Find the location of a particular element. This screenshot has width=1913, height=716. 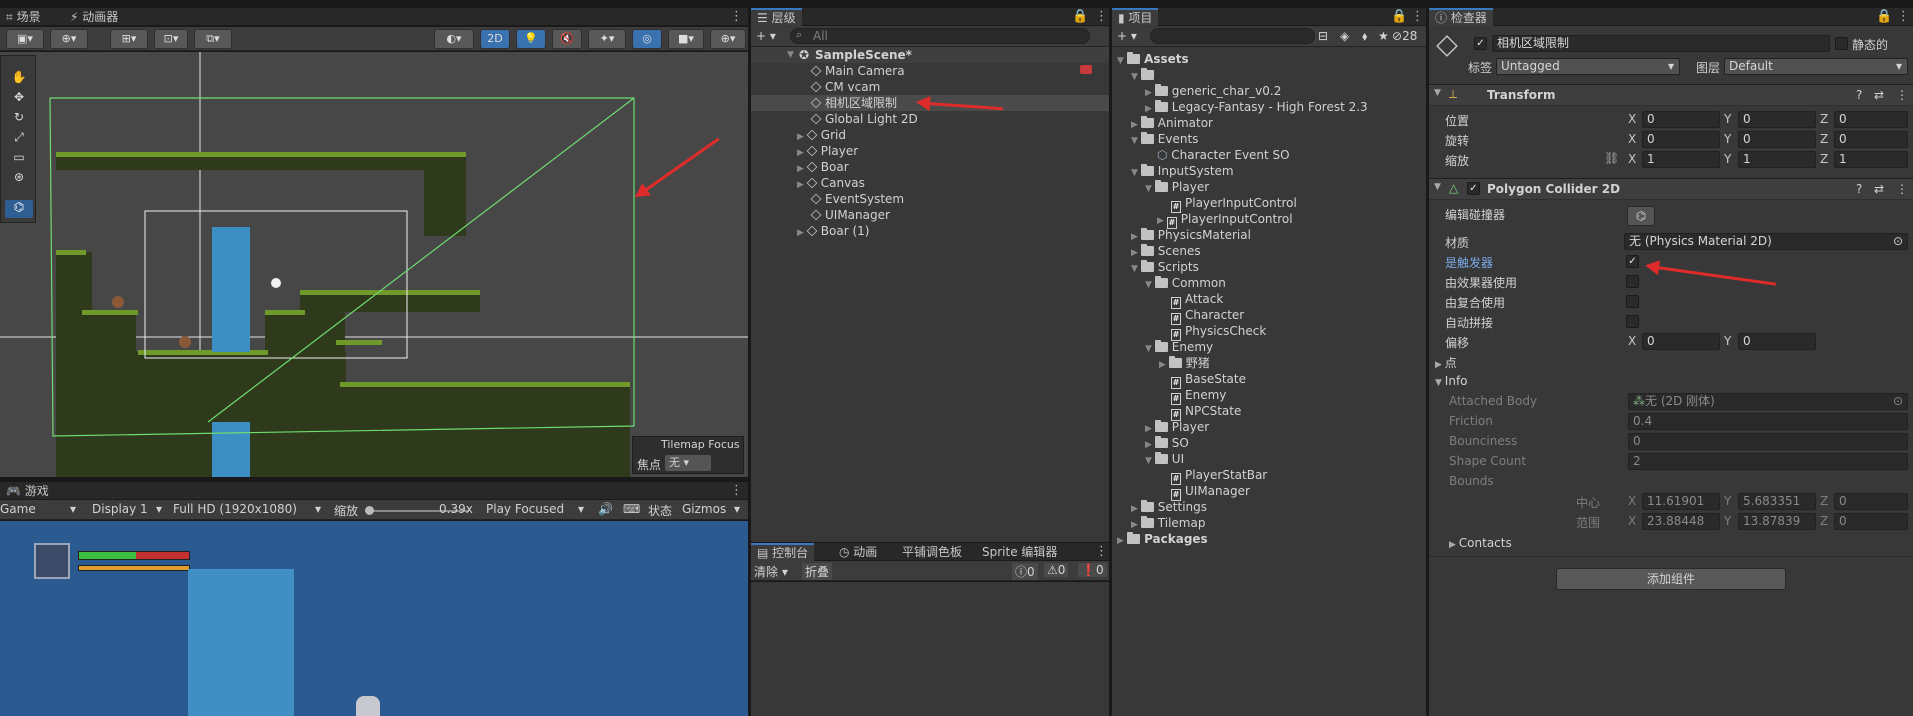

mute-icon: 🔊 is located at coordinates (605, 509).